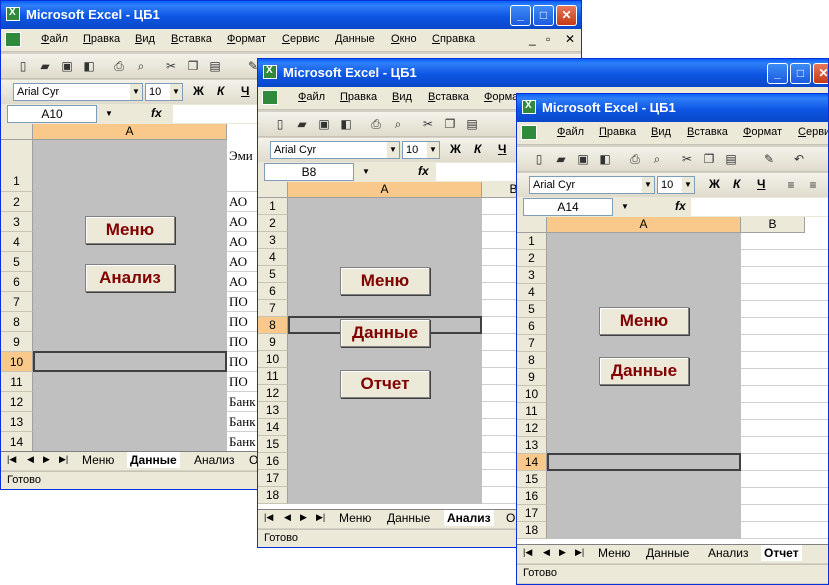 The height and width of the screenshot is (585, 829). I want to click on name-box: A14, so click(568, 207).